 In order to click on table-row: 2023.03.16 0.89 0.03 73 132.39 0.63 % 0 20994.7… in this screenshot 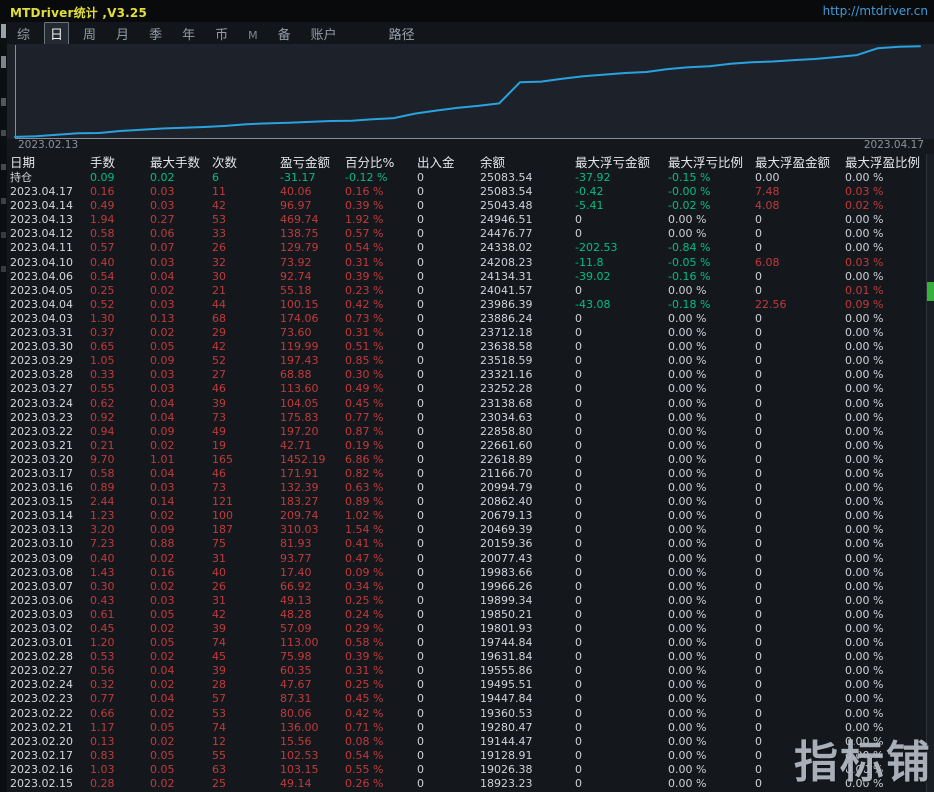, I will do `click(467, 488)`.